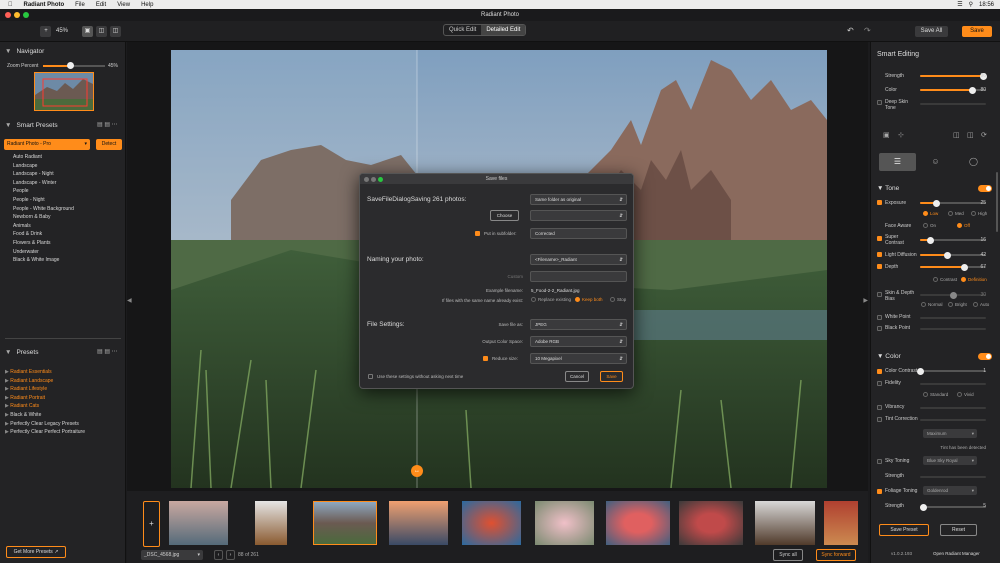 This screenshot has width=1000, height=563. What do you see at coordinates (477, 233) in the screenshot?
I see `subfolder-checkbox` at bounding box center [477, 233].